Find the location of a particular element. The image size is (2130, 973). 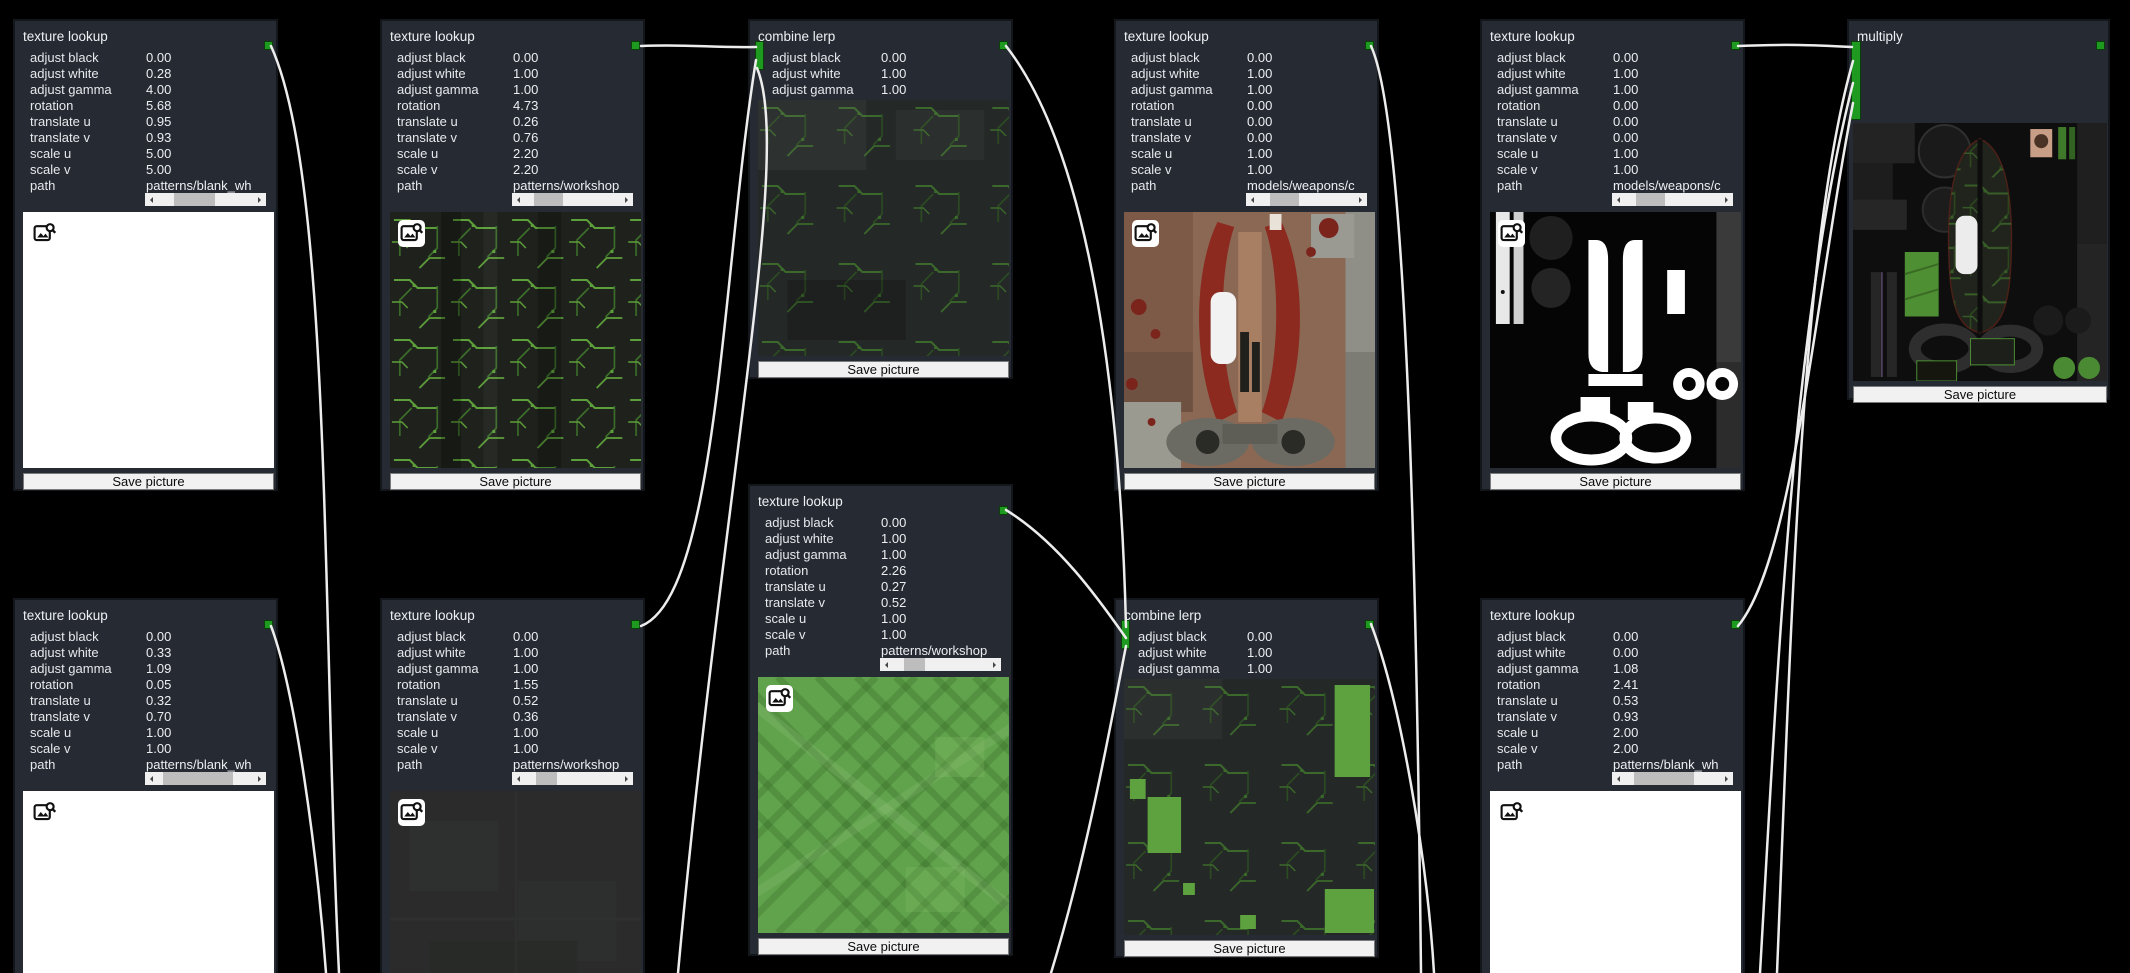

param-value: 2.41 is located at coordinates (1677, 684).